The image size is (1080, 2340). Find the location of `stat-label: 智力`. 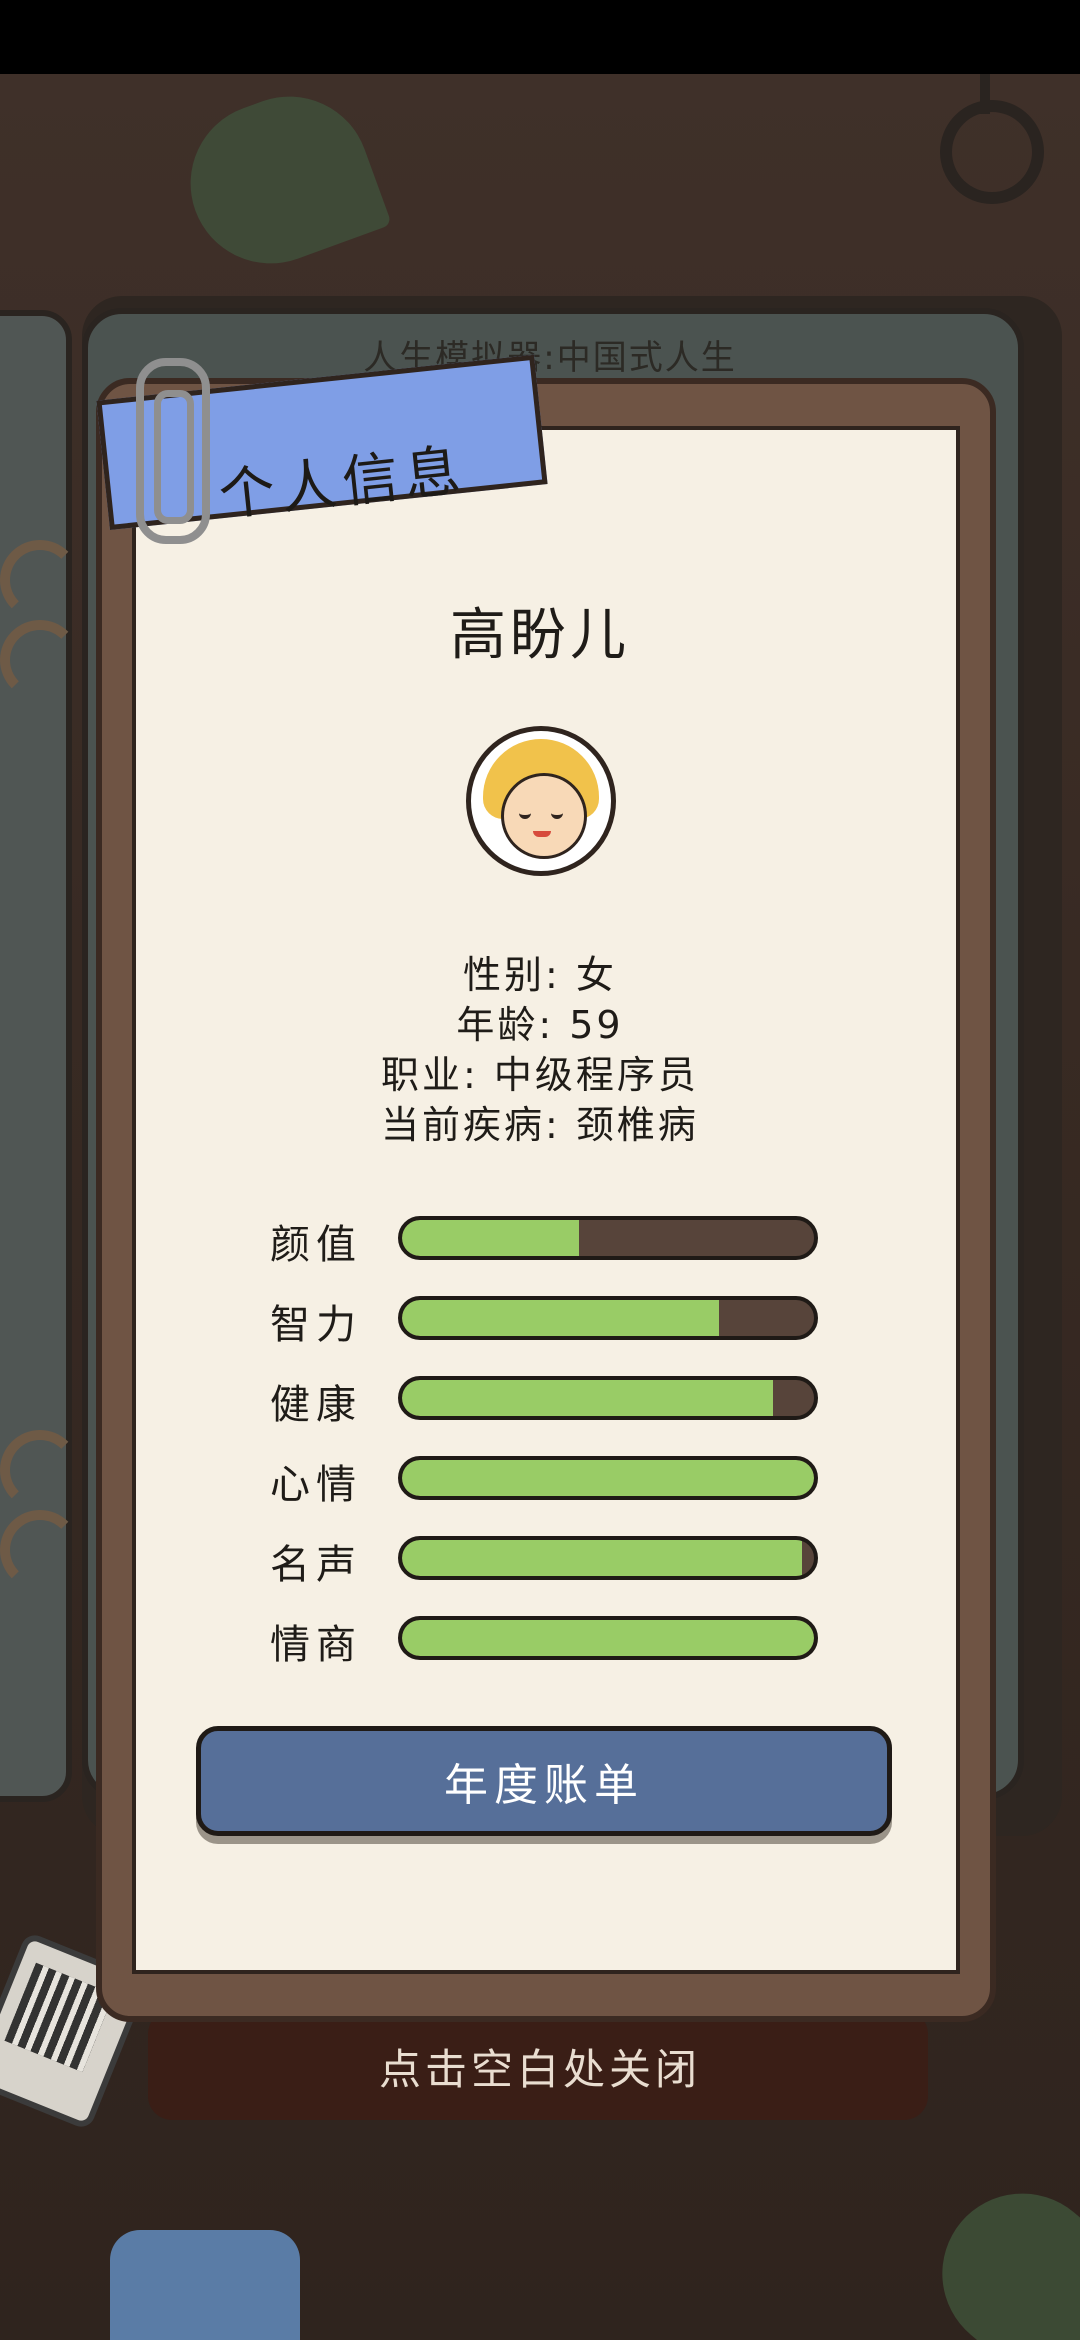

stat-label: 智力 is located at coordinates (316, 1325).